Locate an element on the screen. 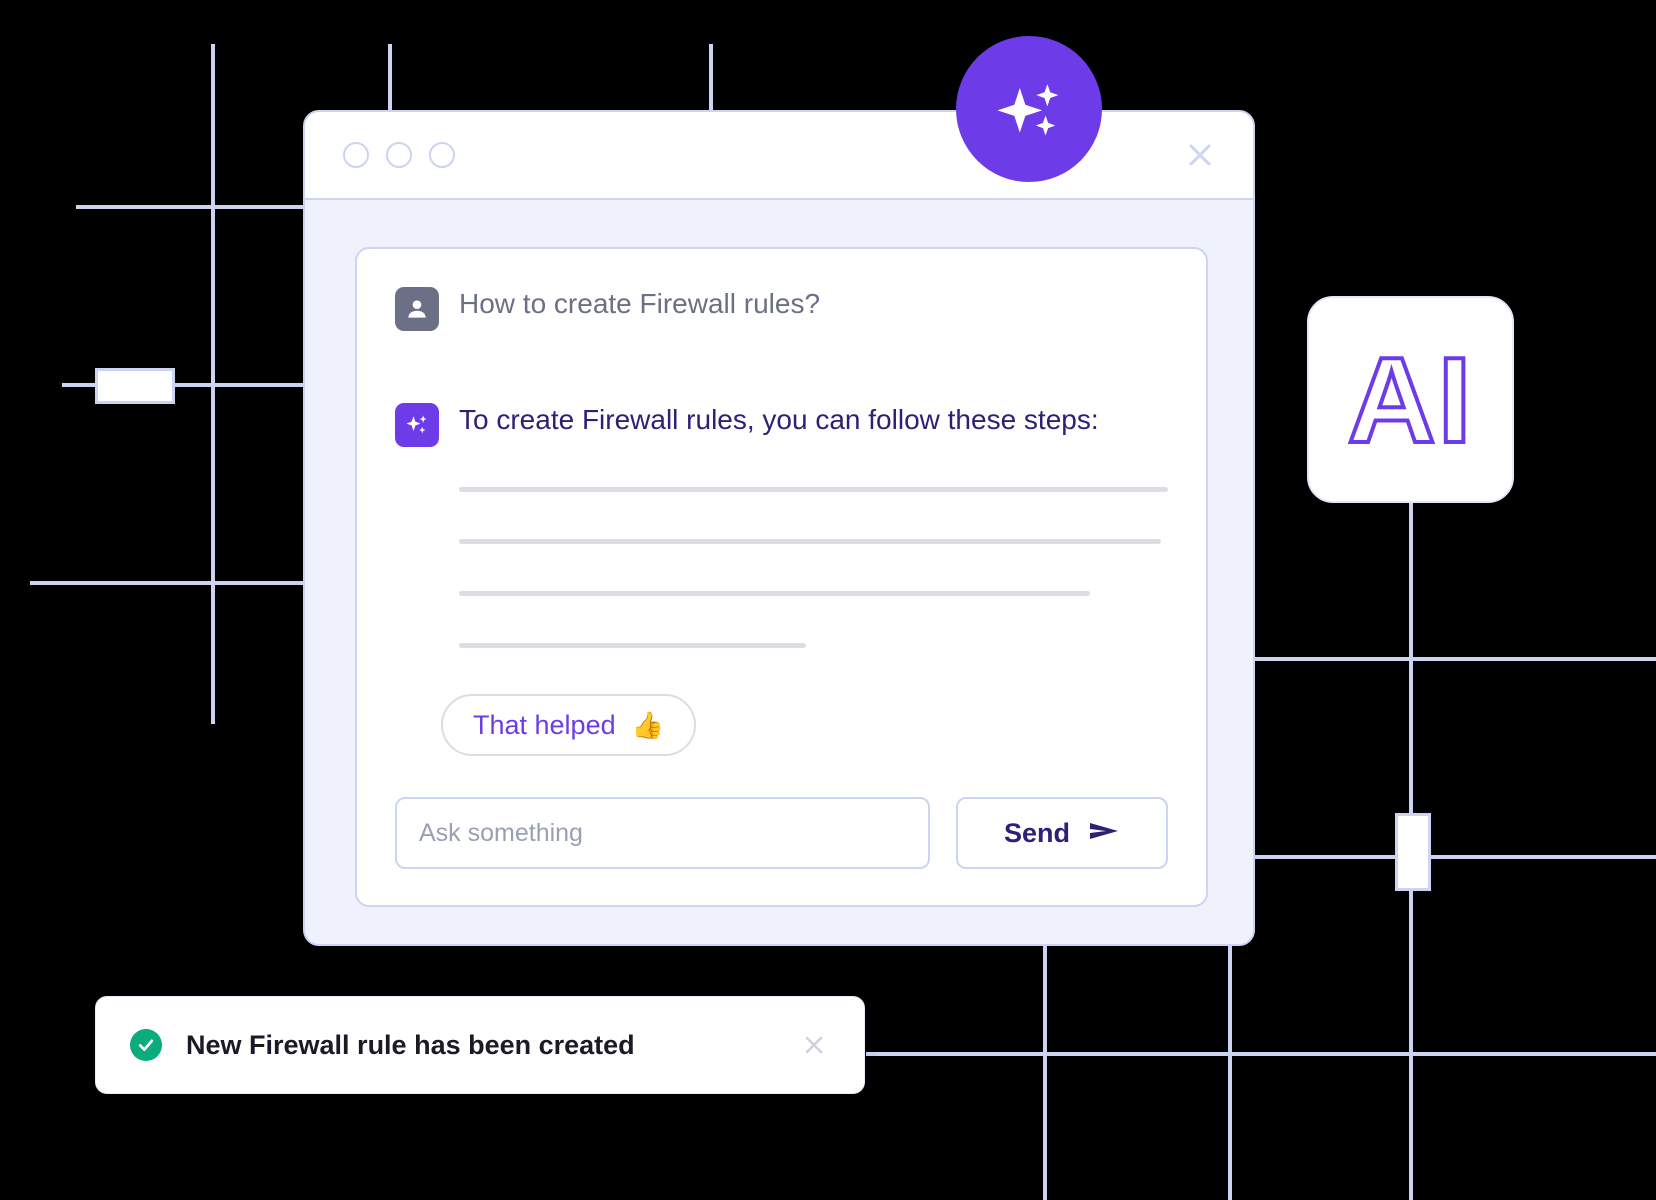 This screenshot has height=1200, width=1656. grid-node-right is located at coordinates (1413, 852).